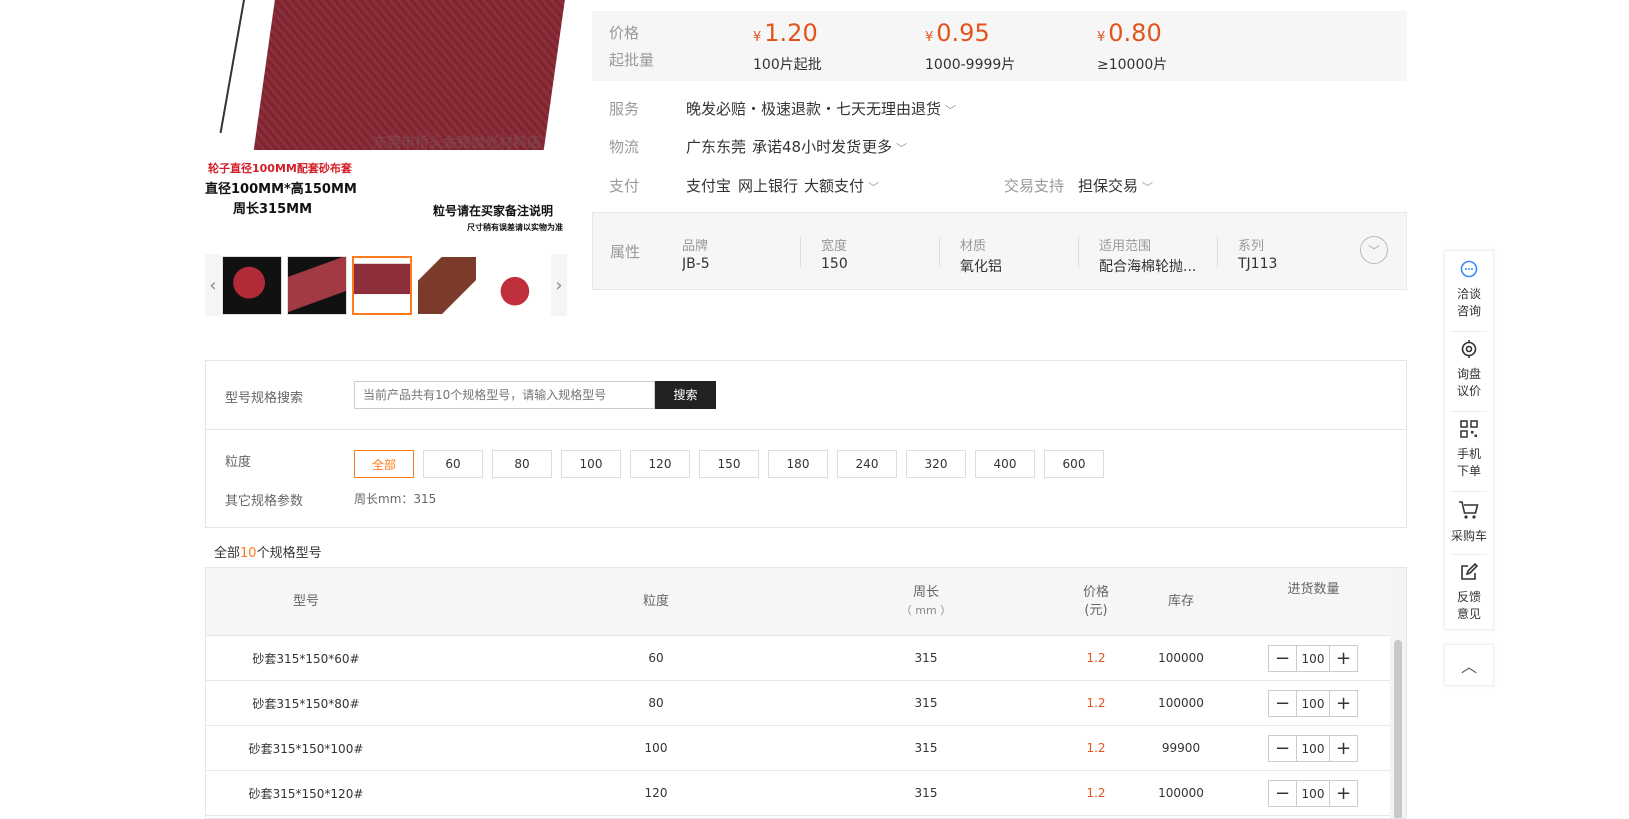  What do you see at coordinates (877, 146) in the screenshot?
I see `logistics-more: 更多` at bounding box center [877, 146].